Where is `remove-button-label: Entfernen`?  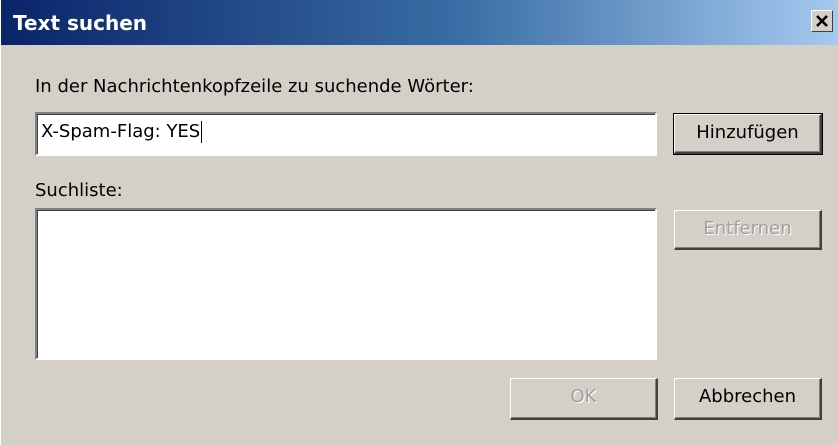
remove-button-label: Entfernen is located at coordinates (747, 228).